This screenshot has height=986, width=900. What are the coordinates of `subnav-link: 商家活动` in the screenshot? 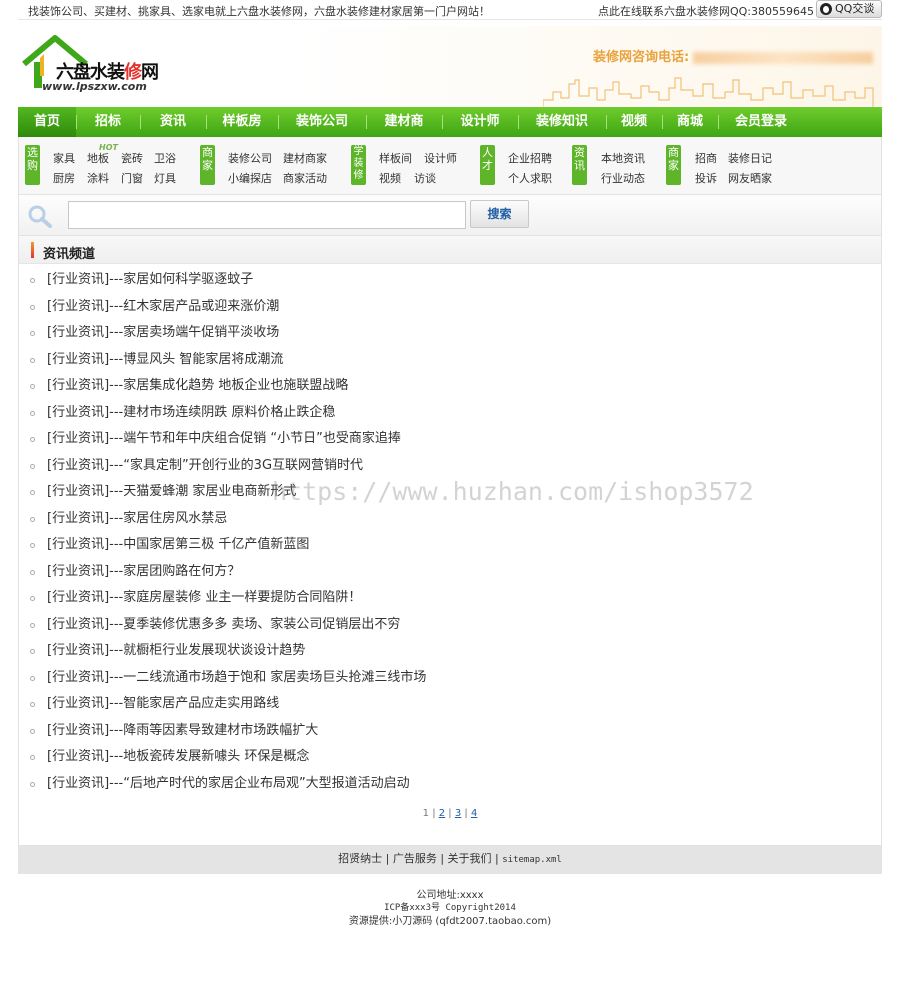 It's located at (305, 178).